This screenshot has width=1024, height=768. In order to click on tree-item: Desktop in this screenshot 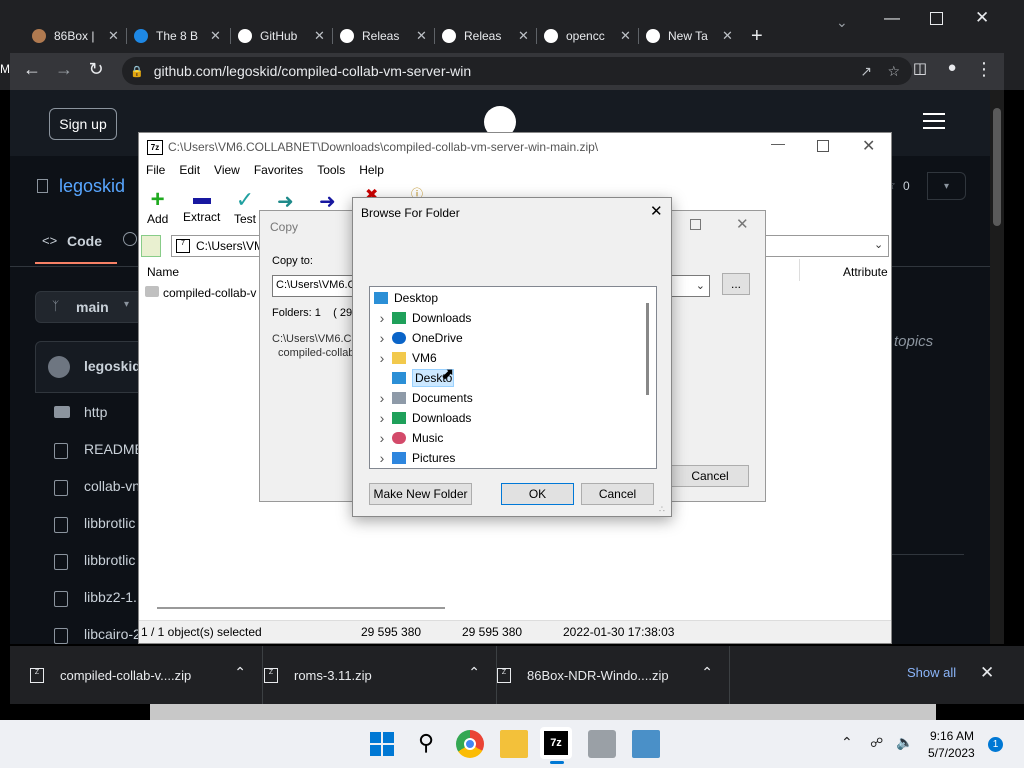, I will do `click(505, 298)`.